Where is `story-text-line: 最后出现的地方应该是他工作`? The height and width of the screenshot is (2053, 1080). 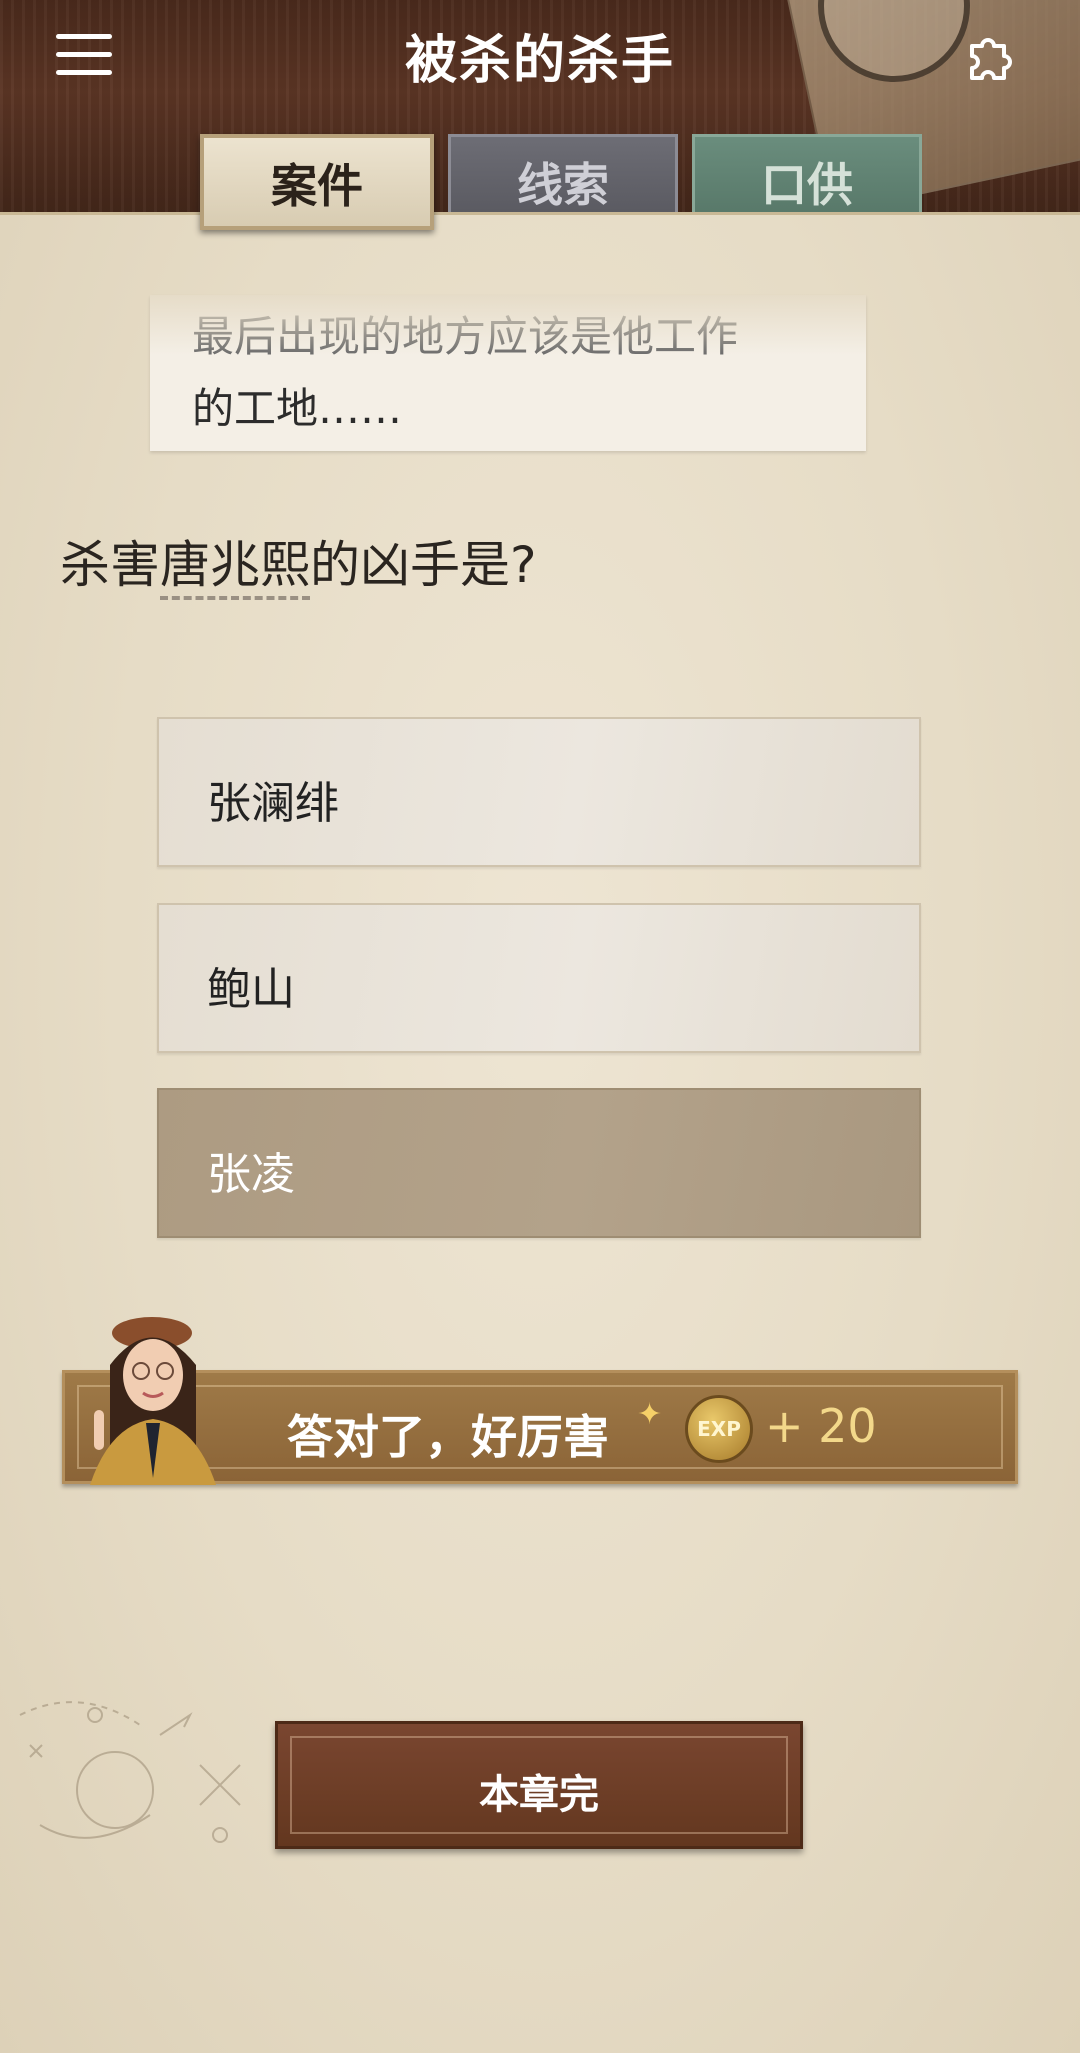
story-text-line: 最后出现的地方应该是他工作 is located at coordinates (465, 336).